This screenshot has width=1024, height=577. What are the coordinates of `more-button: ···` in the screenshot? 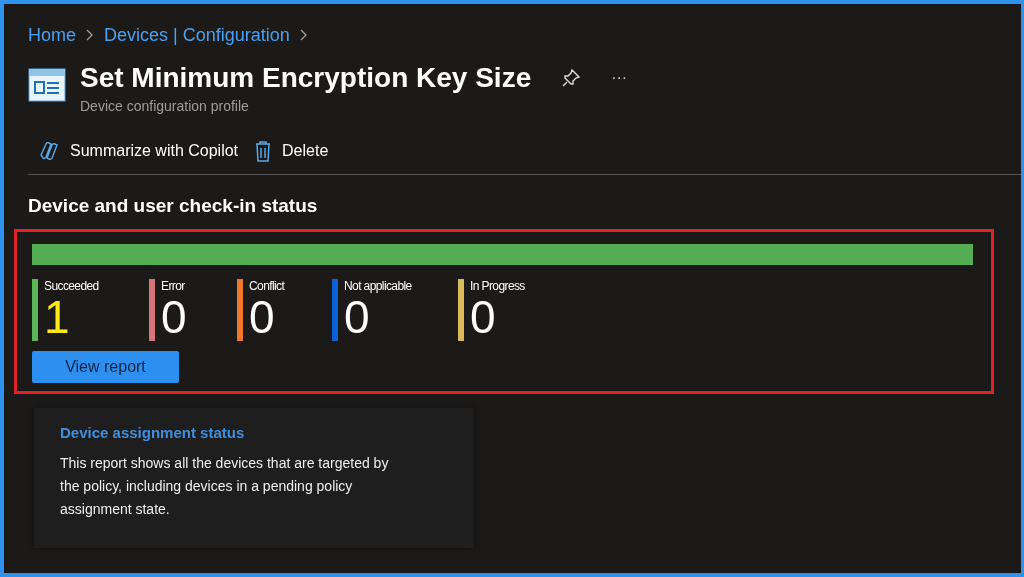 It's located at (619, 78).